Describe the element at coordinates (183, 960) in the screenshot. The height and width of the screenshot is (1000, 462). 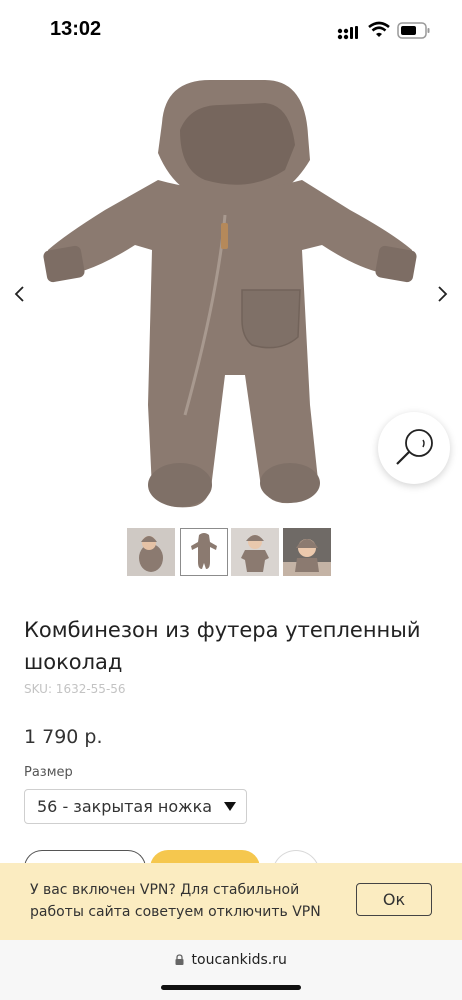
I see `lock-icon` at that location.